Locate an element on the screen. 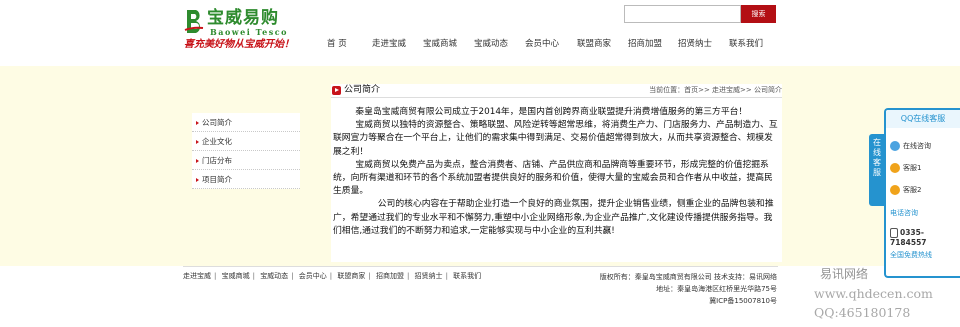 The height and width of the screenshot is (327, 960). sidebar-item-culture: 企业文化 is located at coordinates (246, 141).